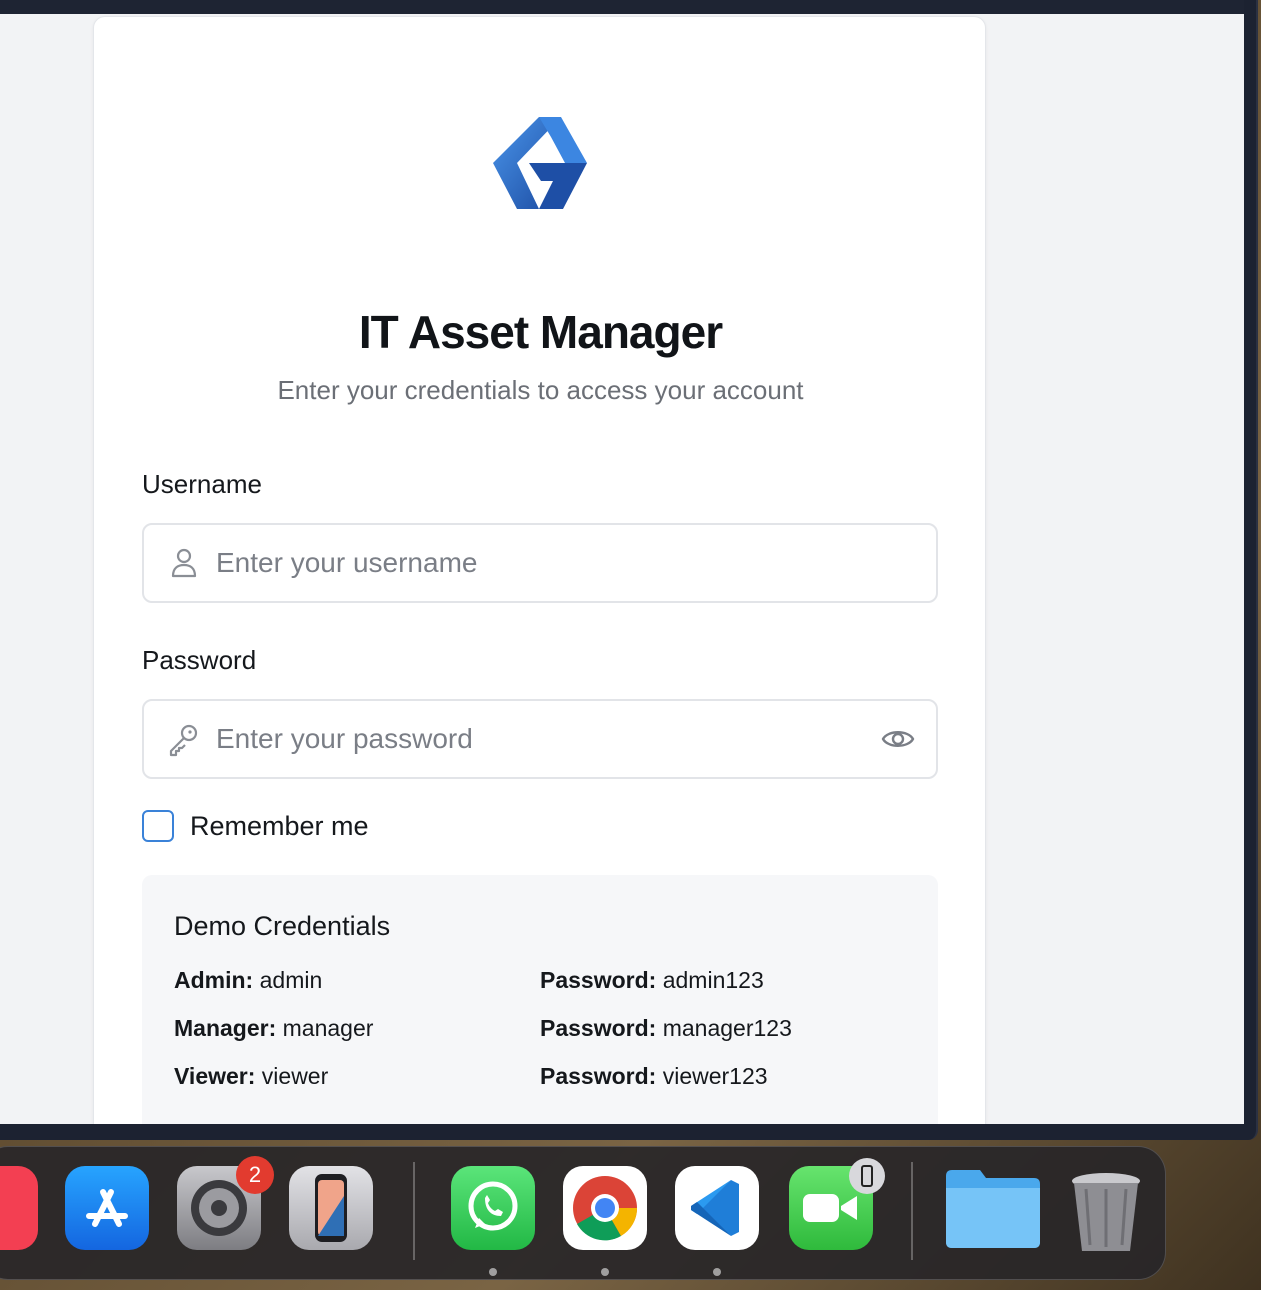  What do you see at coordinates (158, 826) in the screenshot?
I see `remember-me-checkbox` at bounding box center [158, 826].